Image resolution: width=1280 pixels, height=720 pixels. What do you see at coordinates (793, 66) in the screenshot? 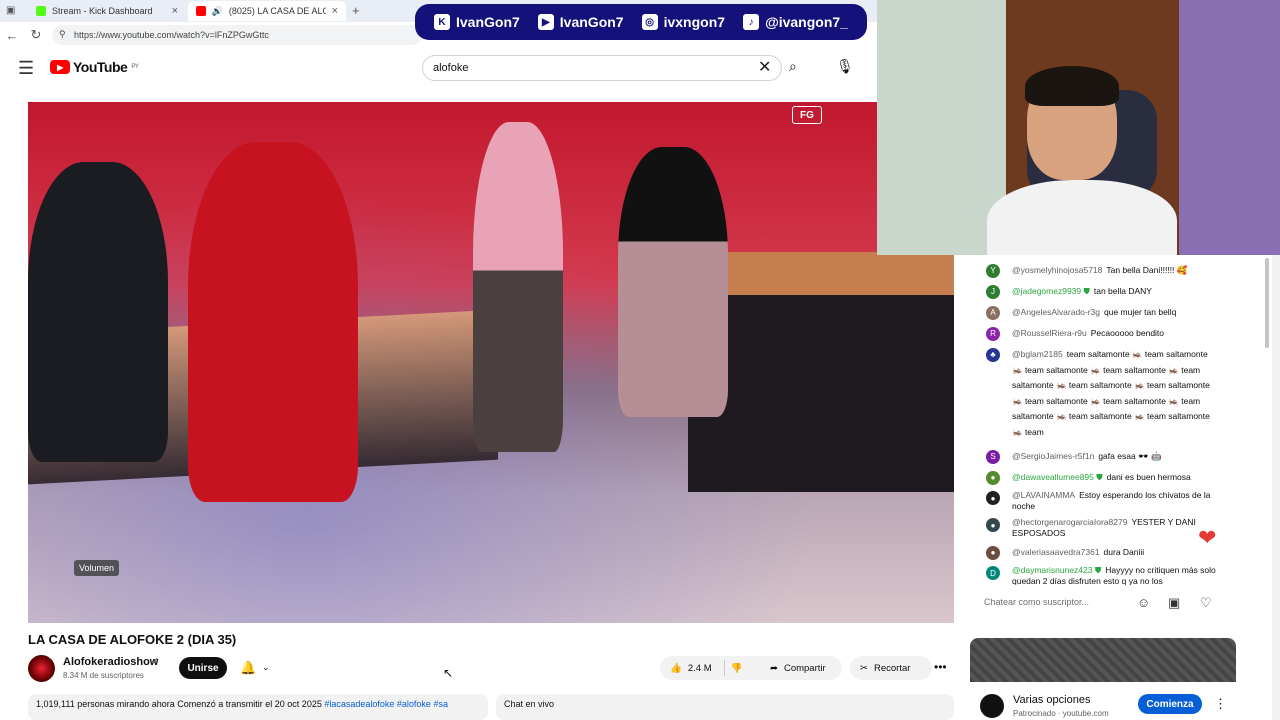
I see `search-icon: ⌕` at bounding box center [793, 66].